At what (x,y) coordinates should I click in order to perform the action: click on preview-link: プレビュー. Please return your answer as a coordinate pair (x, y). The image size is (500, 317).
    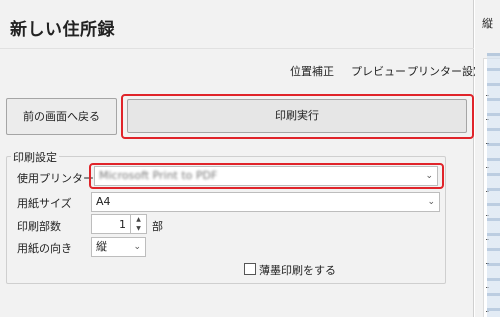
    Looking at the image, I should click on (378, 71).